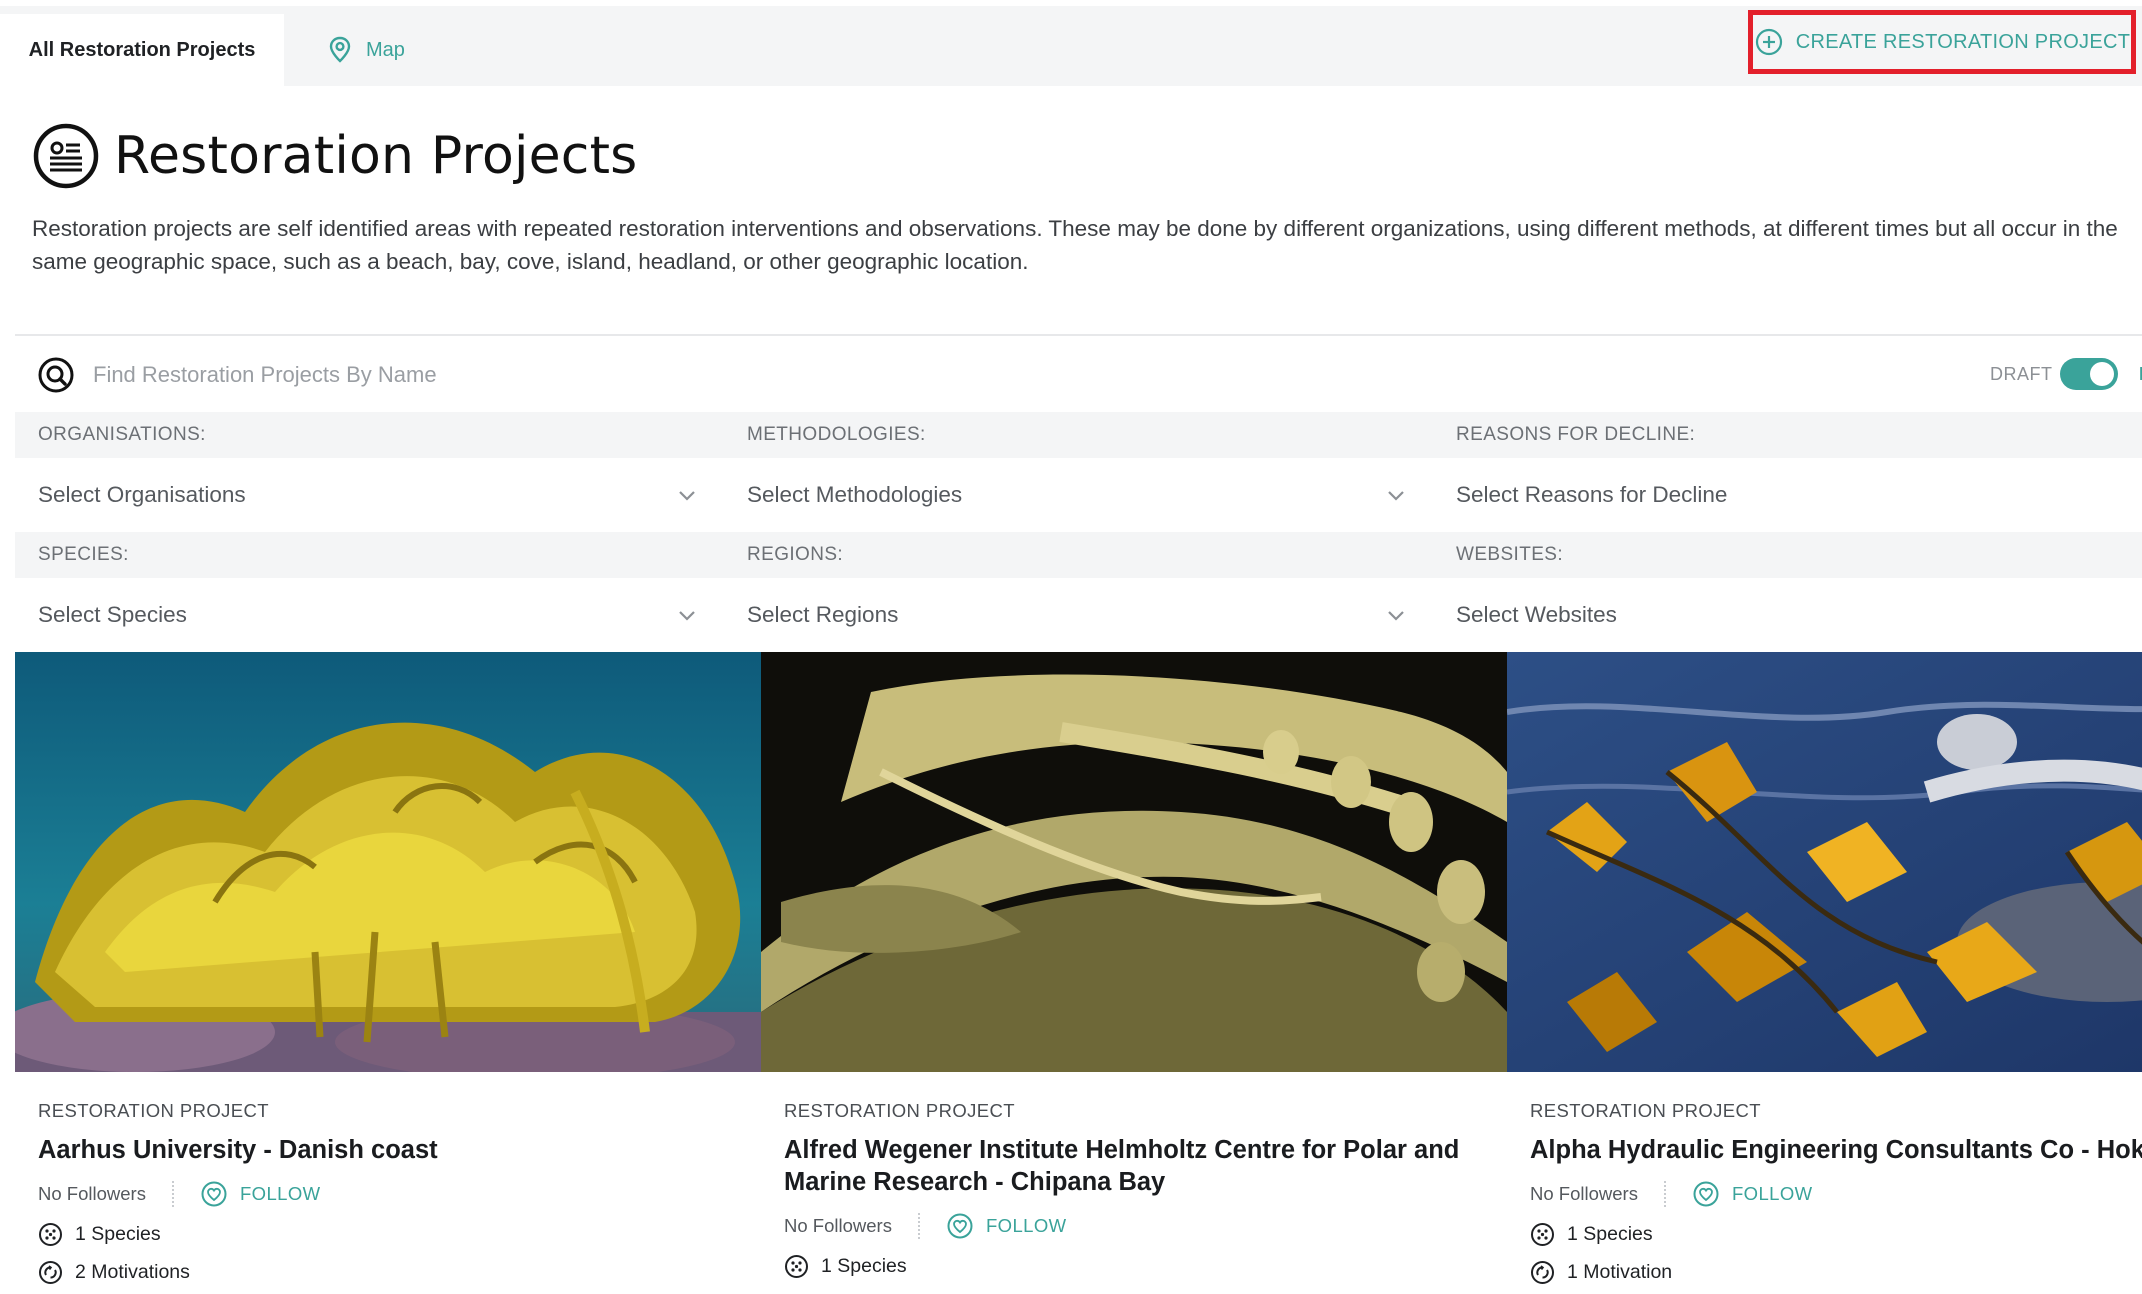  What do you see at coordinates (418, 1150) in the screenshot?
I see `card-title: Aarhus University - Danish coast` at bounding box center [418, 1150].